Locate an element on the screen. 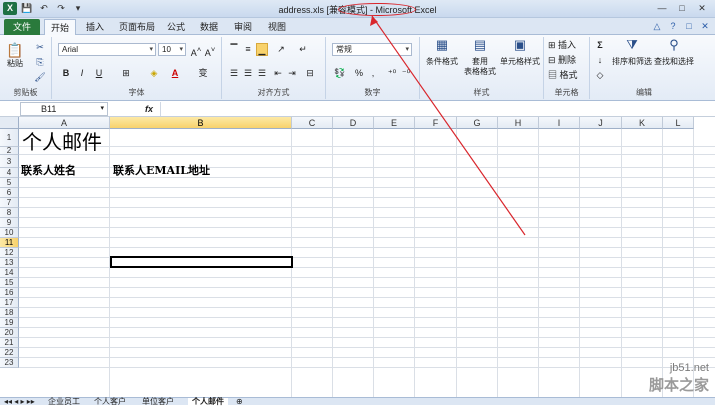 The width and height of the screenshot is (715, 406). watermark-site: jb51.net is located at coordinates (689, 368).